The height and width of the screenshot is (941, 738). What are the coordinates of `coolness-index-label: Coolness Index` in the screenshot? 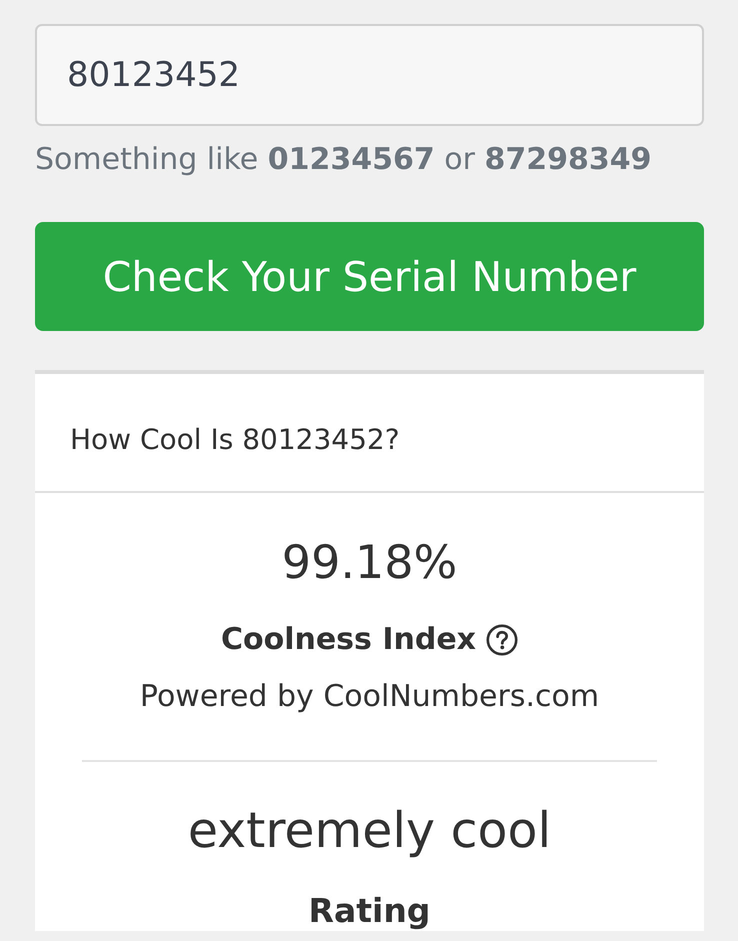 It's located at (348, 640).